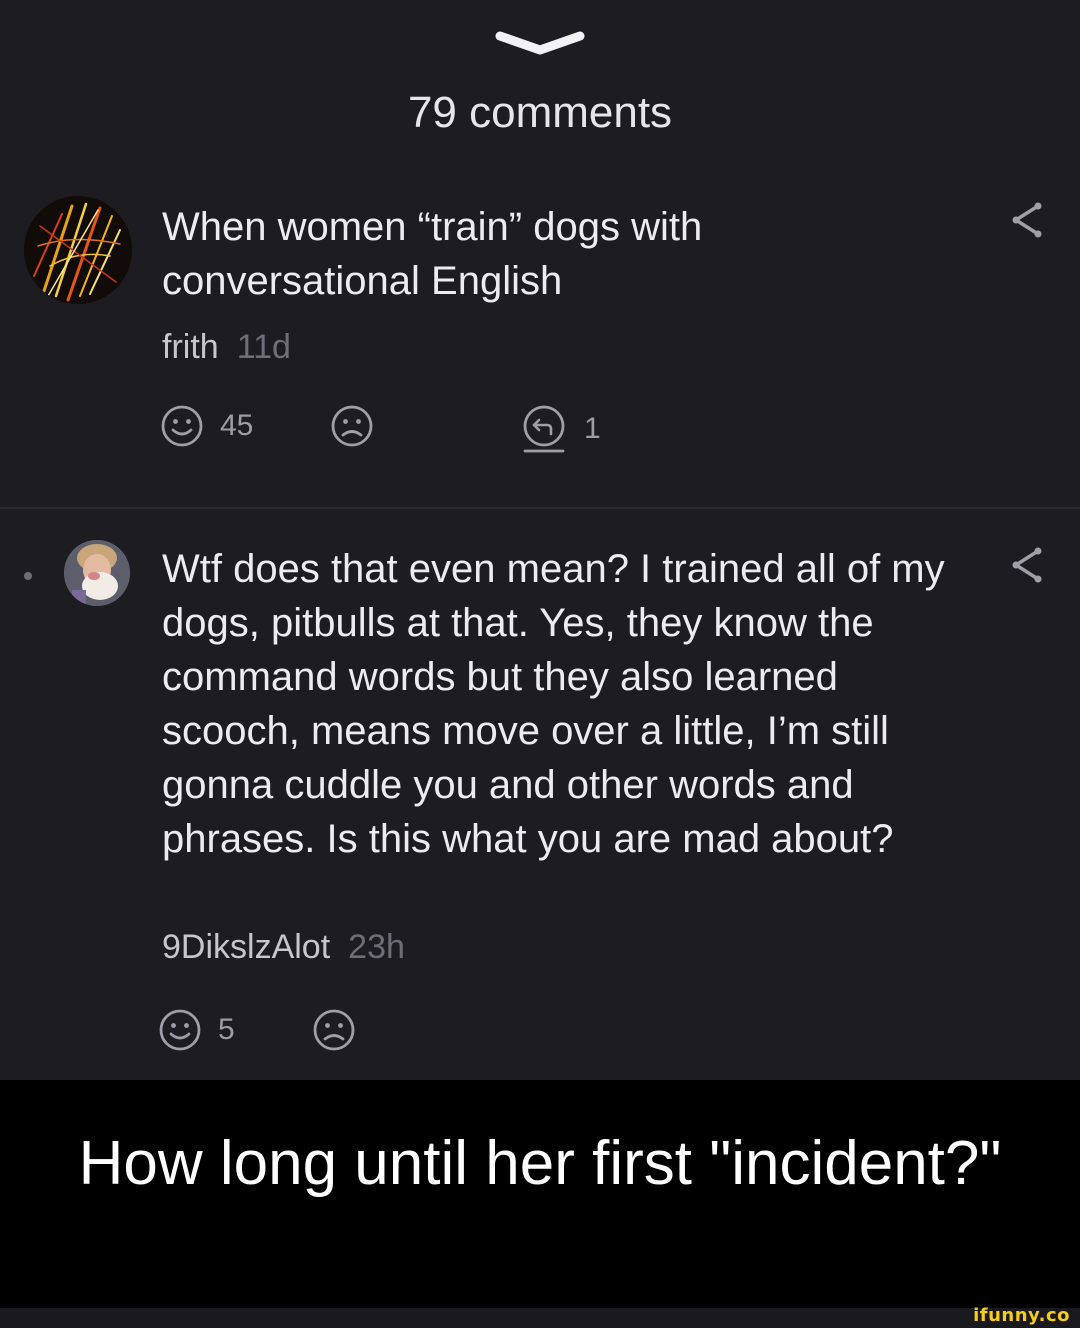 The width and height of the screenshot is (1080, 1328). I want to click on like-count: 5, so click(226, 1029).